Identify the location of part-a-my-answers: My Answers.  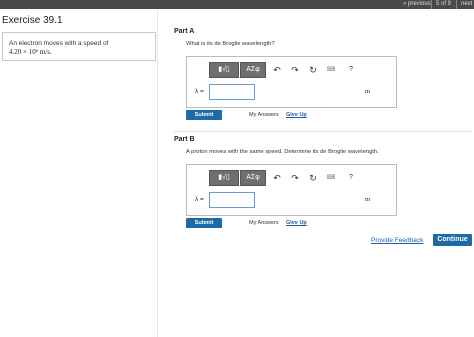
(264, 115).